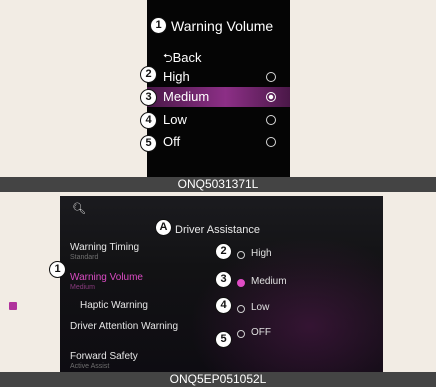 Image resolution: width=436 pixels, height=387 pixels. I want to click on checkbox-checked-icon, so click(13, 306).